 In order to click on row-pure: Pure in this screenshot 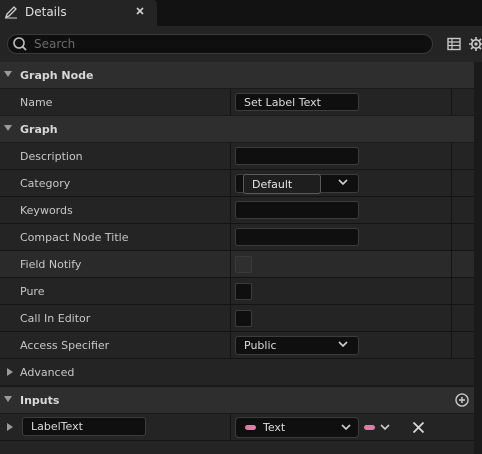, I will do `click(237, 291)`.